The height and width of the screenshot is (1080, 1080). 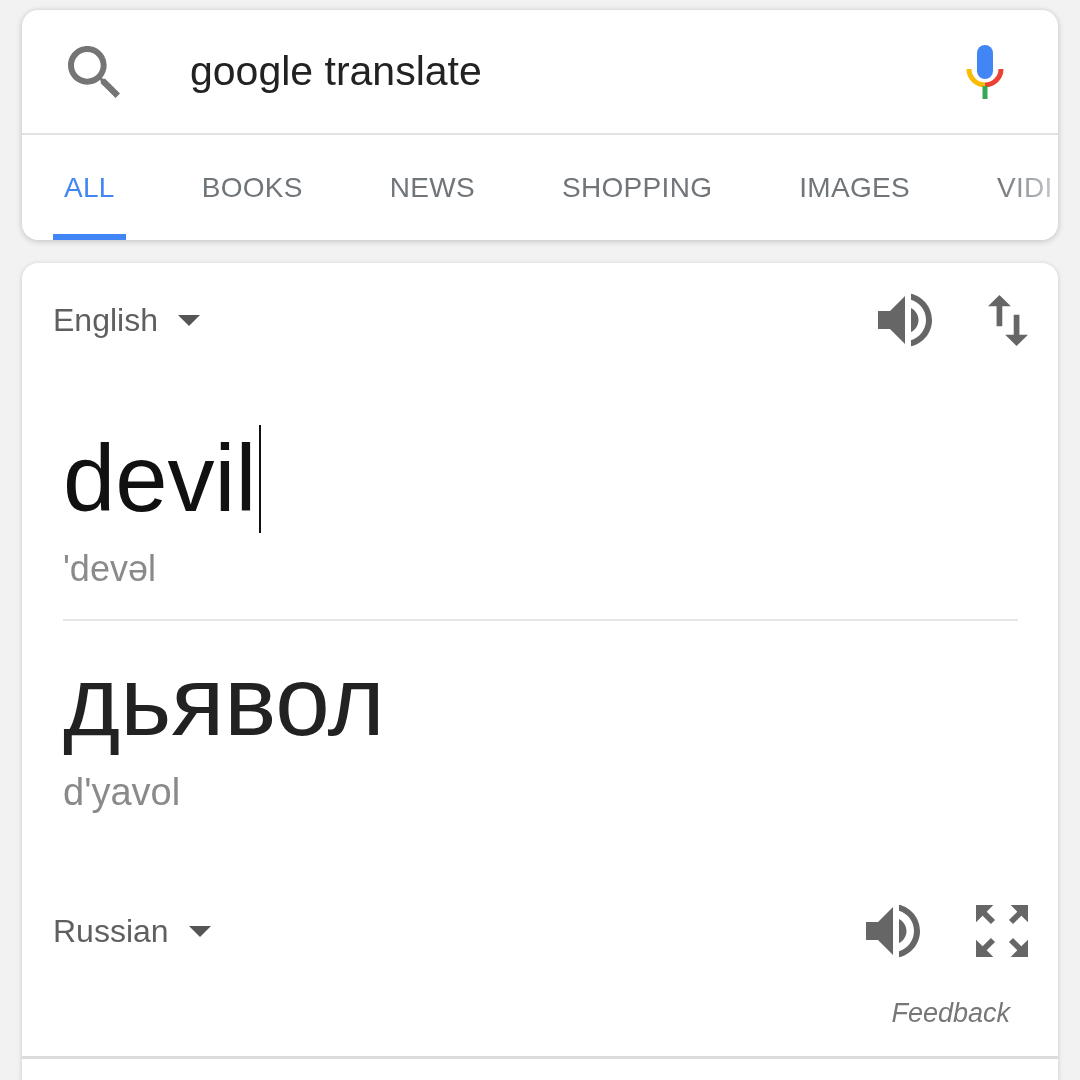 I want to click on search-tab: VIDI, so click(x=1021, y=187).